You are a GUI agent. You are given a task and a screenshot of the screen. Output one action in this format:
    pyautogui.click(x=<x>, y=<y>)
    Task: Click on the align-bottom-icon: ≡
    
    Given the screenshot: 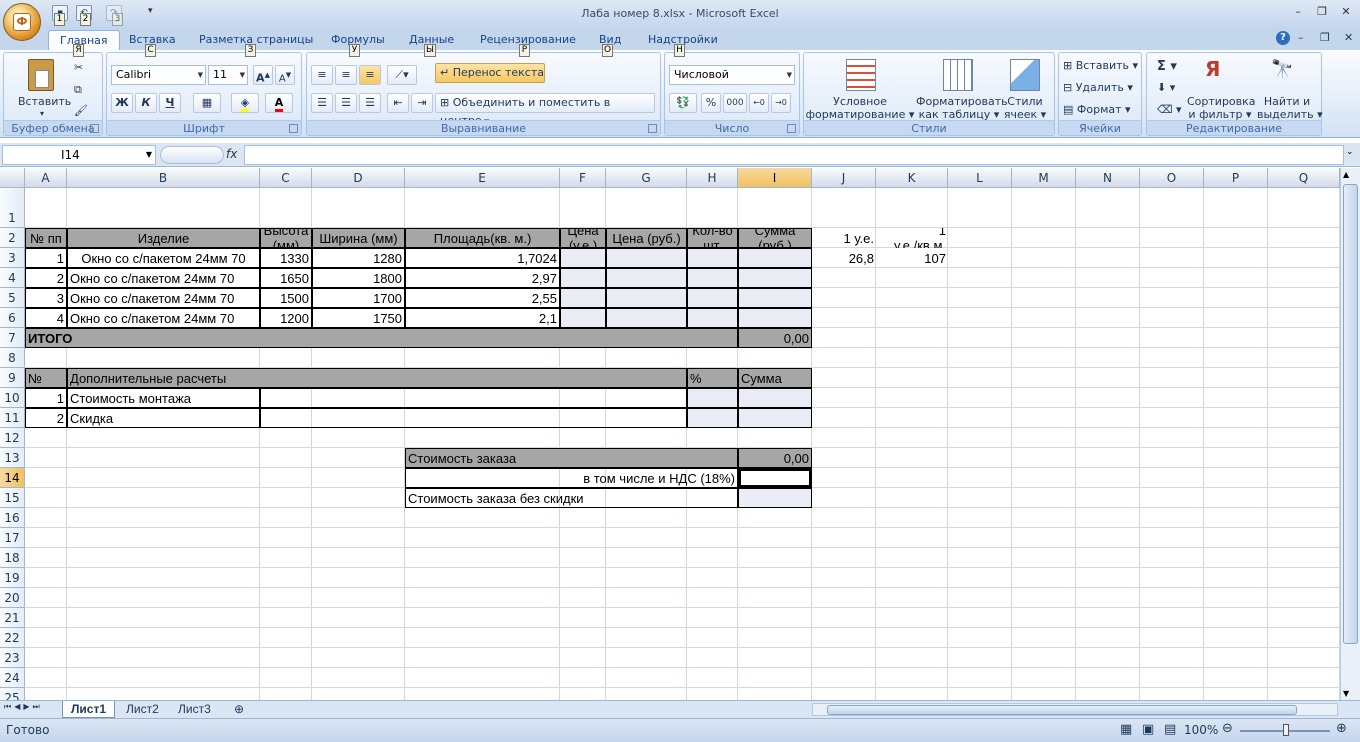 What is the action you would take?
    pyautogui.click(x=370, y=75)
    